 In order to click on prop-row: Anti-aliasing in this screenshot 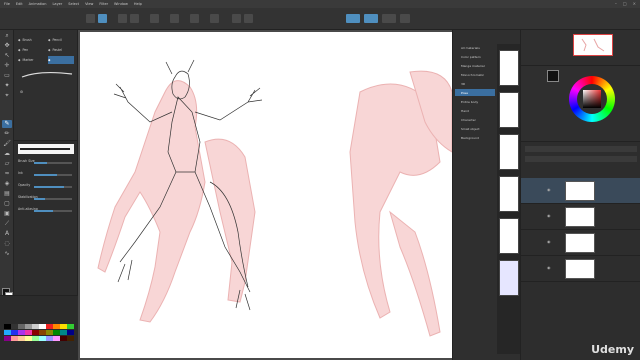, I will do `click(46, 210)`.